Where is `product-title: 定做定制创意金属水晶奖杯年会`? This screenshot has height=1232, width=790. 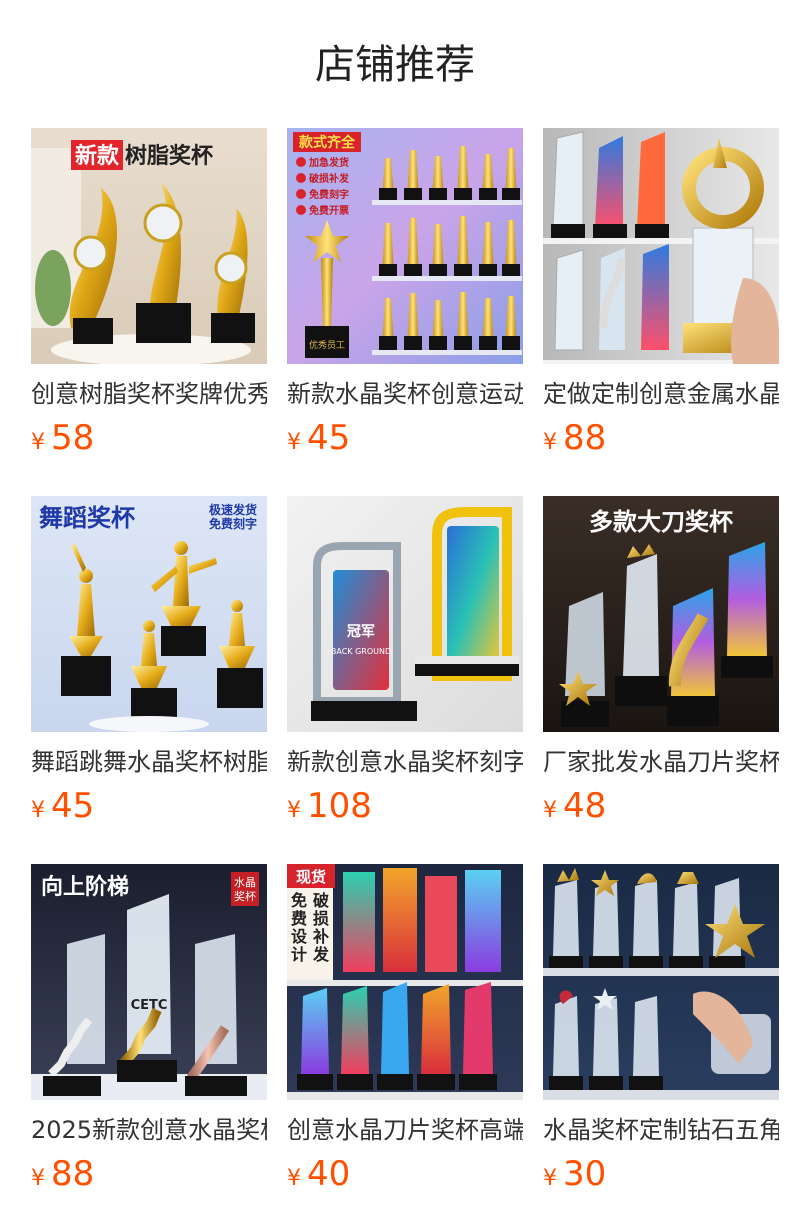
product-title: 定做定制创意金属水晶奖杯年会 is located at coordinates (661, 394).